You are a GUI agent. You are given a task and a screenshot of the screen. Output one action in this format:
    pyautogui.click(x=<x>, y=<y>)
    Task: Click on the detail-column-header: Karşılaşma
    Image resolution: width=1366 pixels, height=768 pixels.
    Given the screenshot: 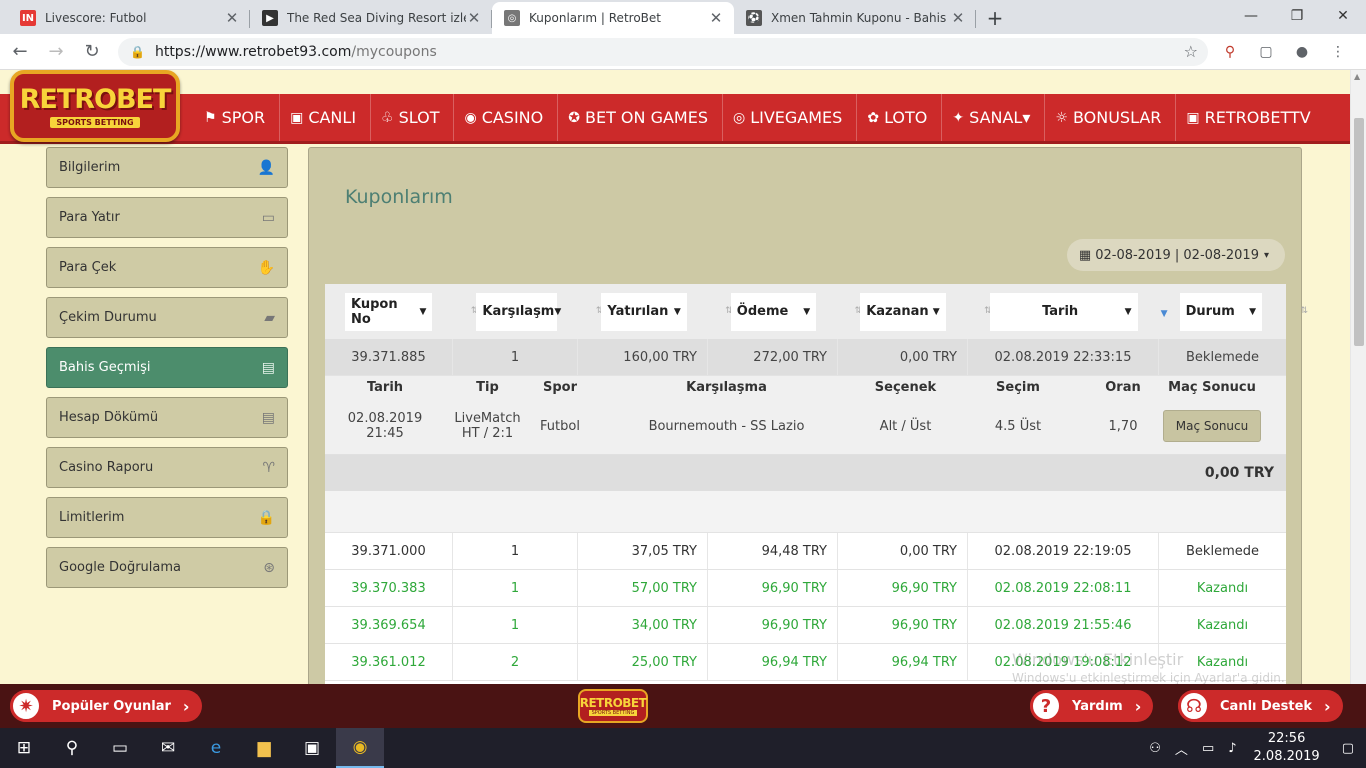 What is the action you would take?
    pyautogui.click(x=726, y=387)
    